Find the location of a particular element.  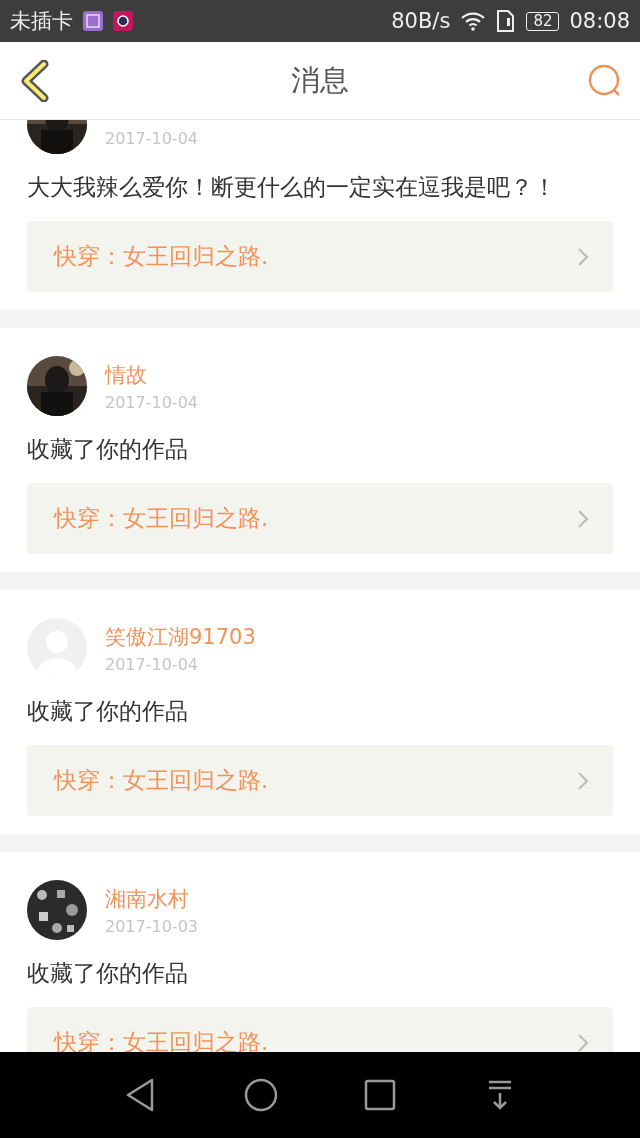

page-title: 消息 is located at coordinates (320, 80).